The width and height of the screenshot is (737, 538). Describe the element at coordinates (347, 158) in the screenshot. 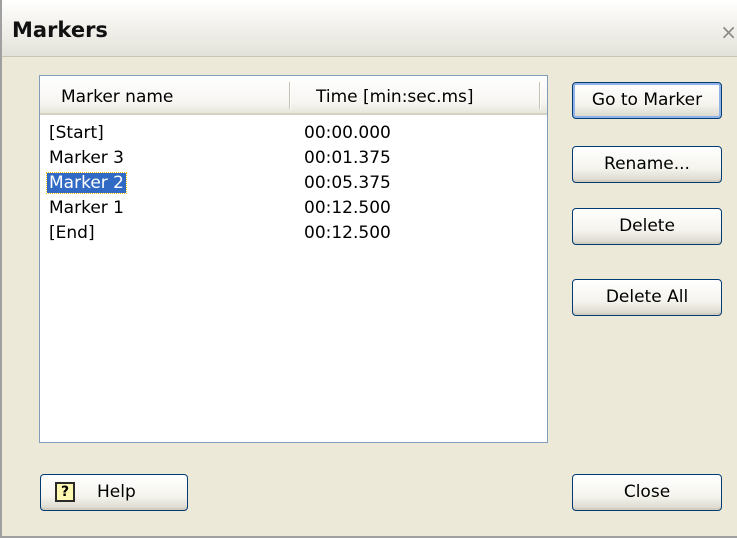

I see `marker-time: 00:01.375` at that location.